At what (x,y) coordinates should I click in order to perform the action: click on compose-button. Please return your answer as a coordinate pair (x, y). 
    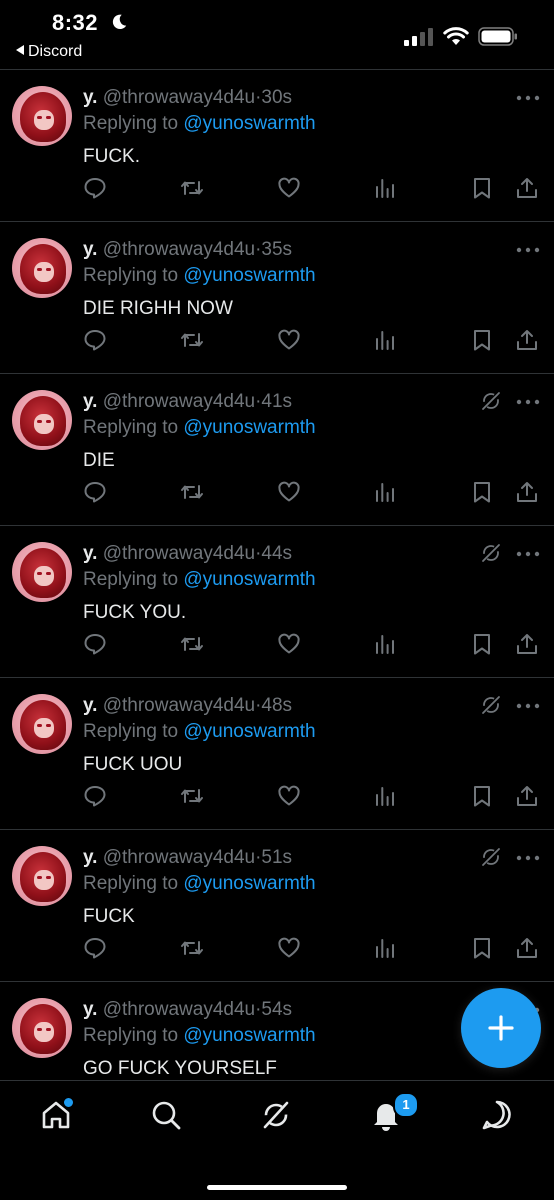
    Looking at the image, I should click on (501, 1028).